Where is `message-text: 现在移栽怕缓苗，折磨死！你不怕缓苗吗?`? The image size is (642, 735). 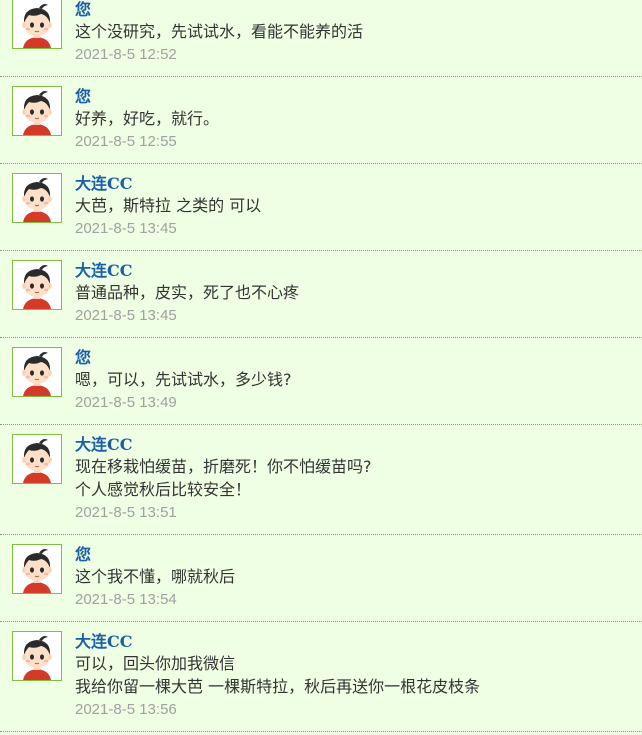
message-text: 现在移栽怕缓苗，折磨死！你不怕缓苗吗? is located at coordinates (223, 466).